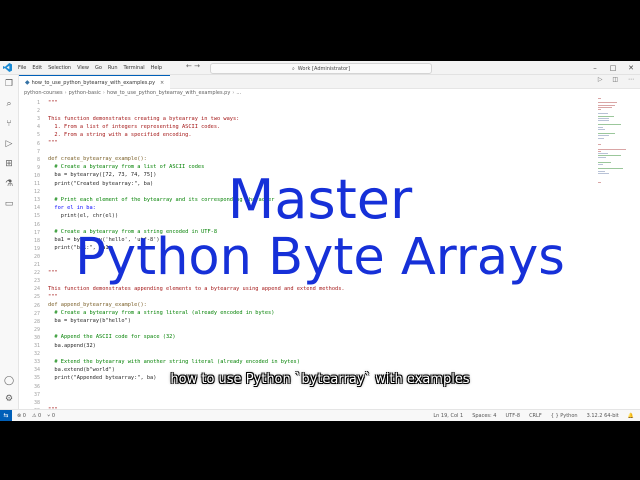 The image size is (640, 480). Describe the element at coordinates (134, 68) in the screenshot. I see `menu-terminal: Terminal` at that location.